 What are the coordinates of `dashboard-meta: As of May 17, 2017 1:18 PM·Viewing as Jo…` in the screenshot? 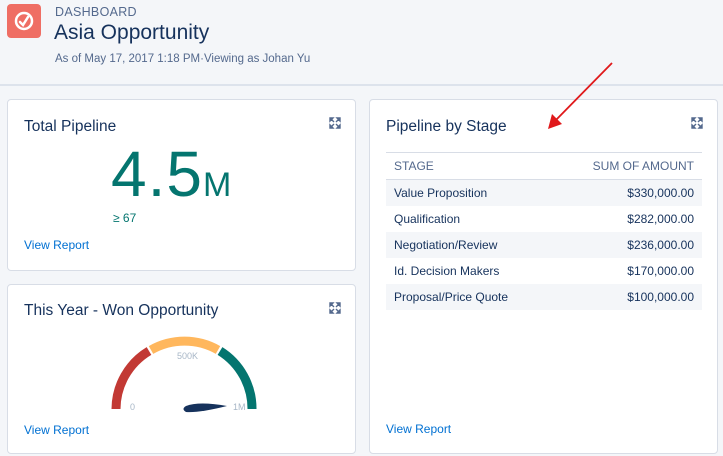 It's located at (183, 59).